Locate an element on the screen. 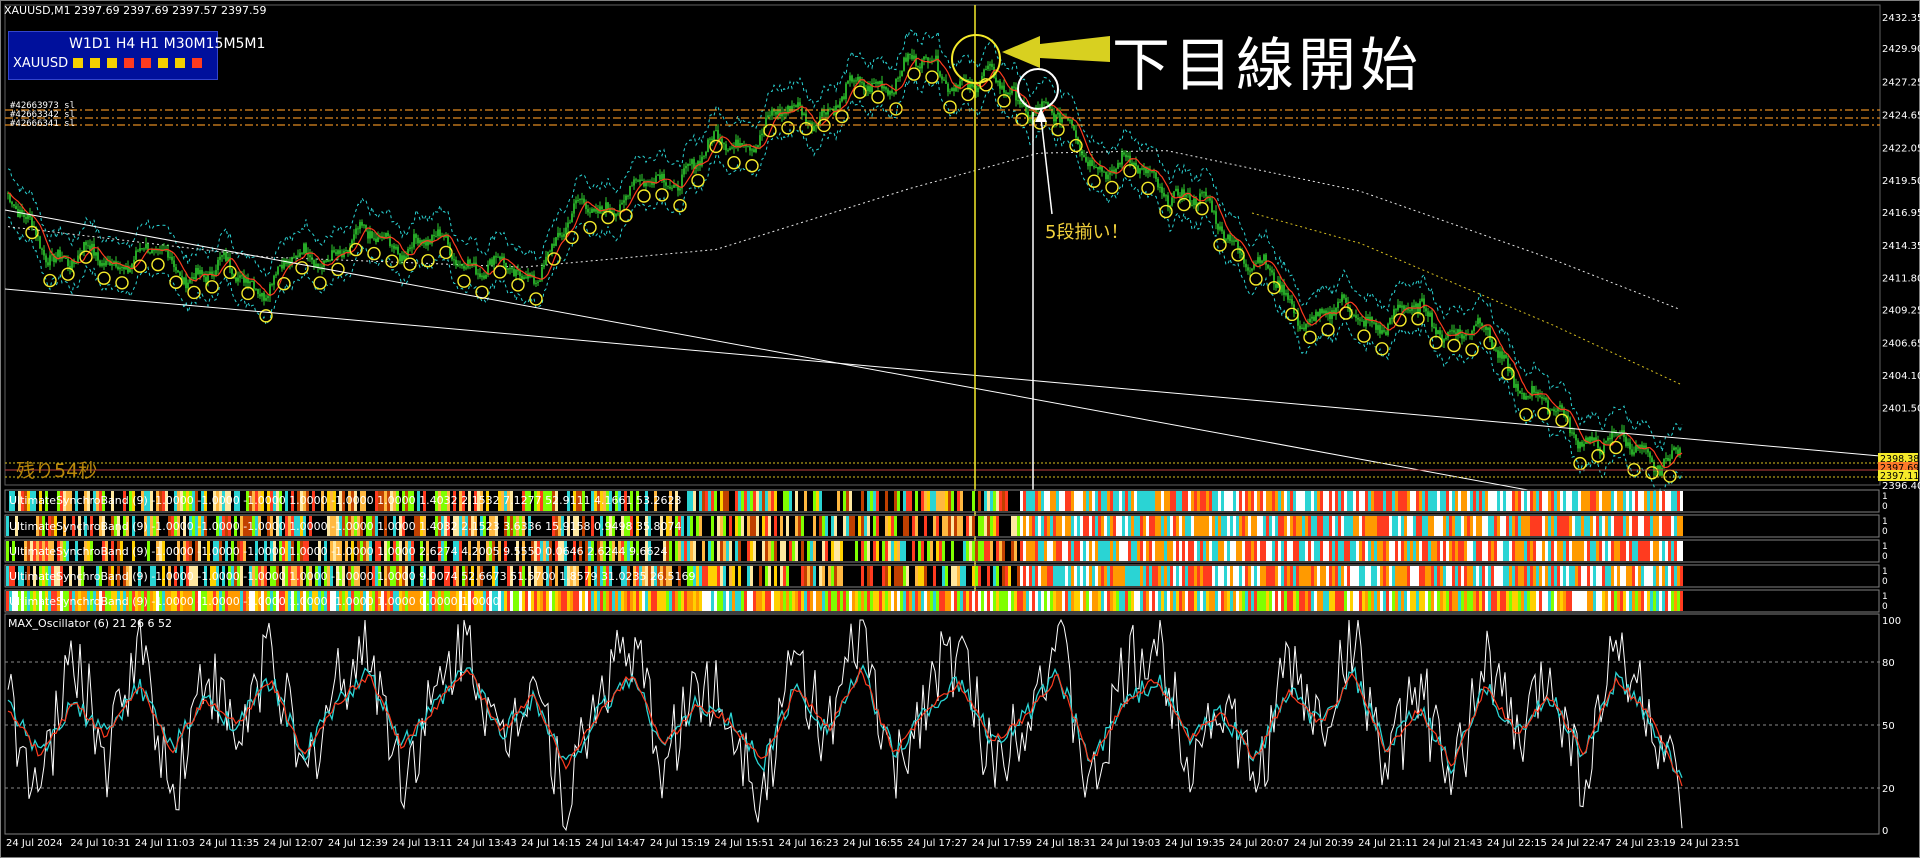 This screenshot has height=858, width=1920. signal-marker is located at coordinates (788, 128).